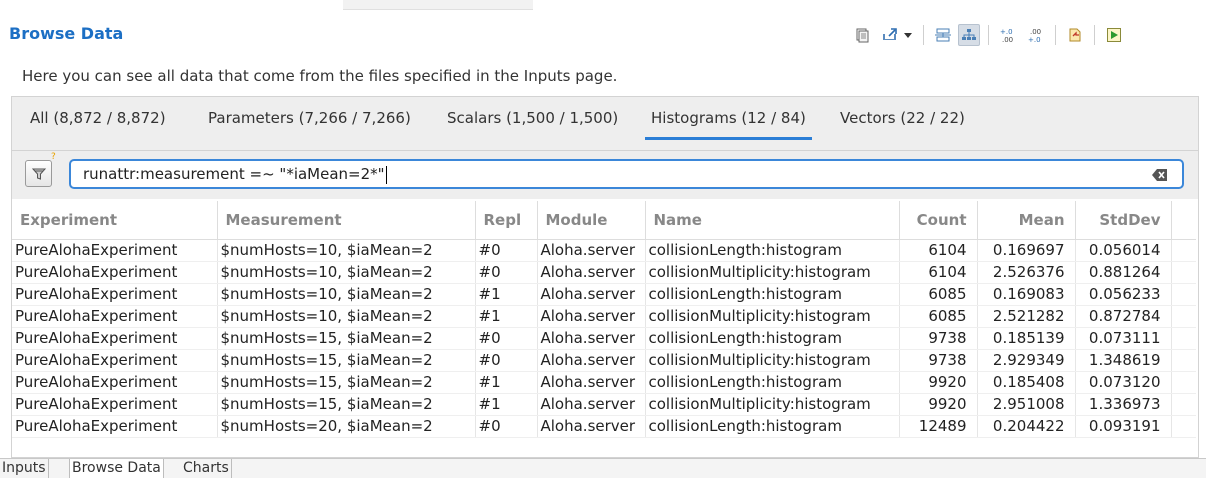 The image size is (1206, 478). Describe the element at coordinates (890, 35) in the screenshot. I see `export-icon` at that location.